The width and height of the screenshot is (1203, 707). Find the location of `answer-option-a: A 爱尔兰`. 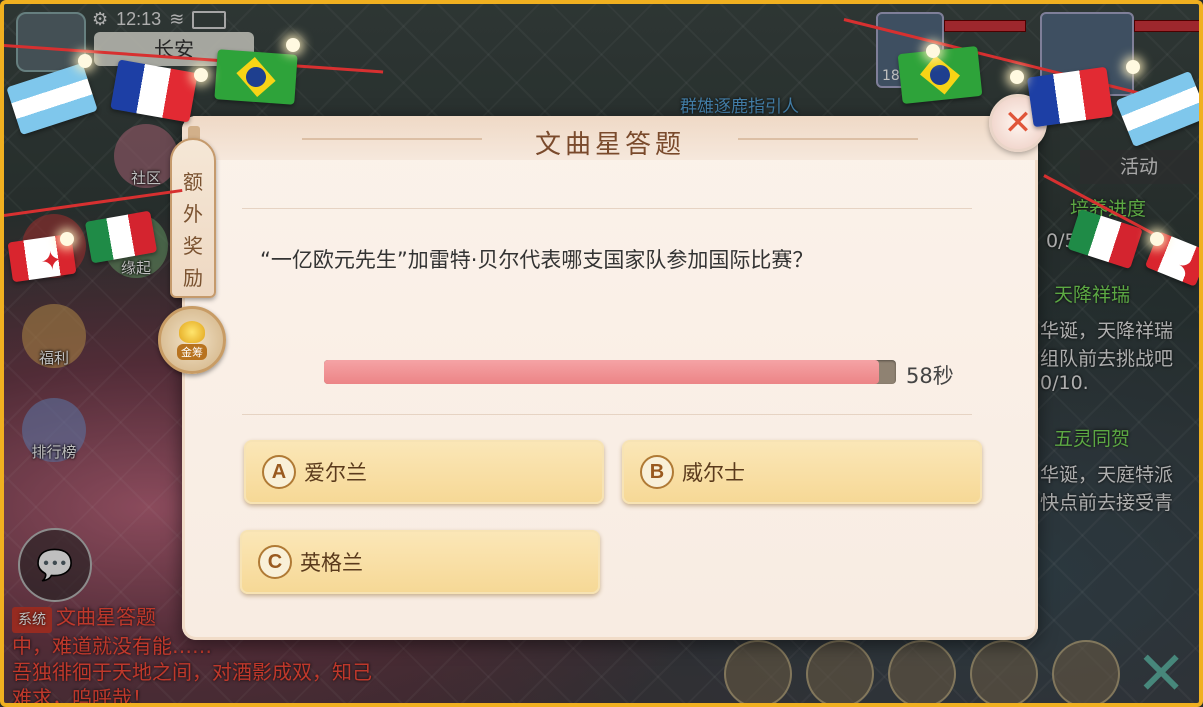

answer-option-a: A 爱尔兰 is located at coordinates (424, 472).